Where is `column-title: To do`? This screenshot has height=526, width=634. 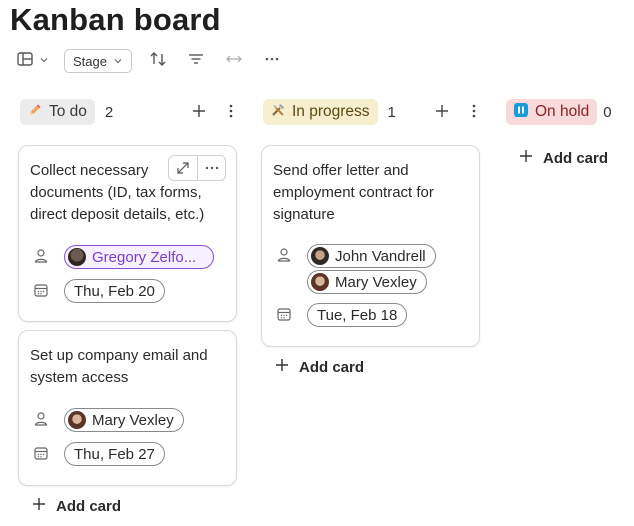
column-title: To do is located at coordinates (68, 111).